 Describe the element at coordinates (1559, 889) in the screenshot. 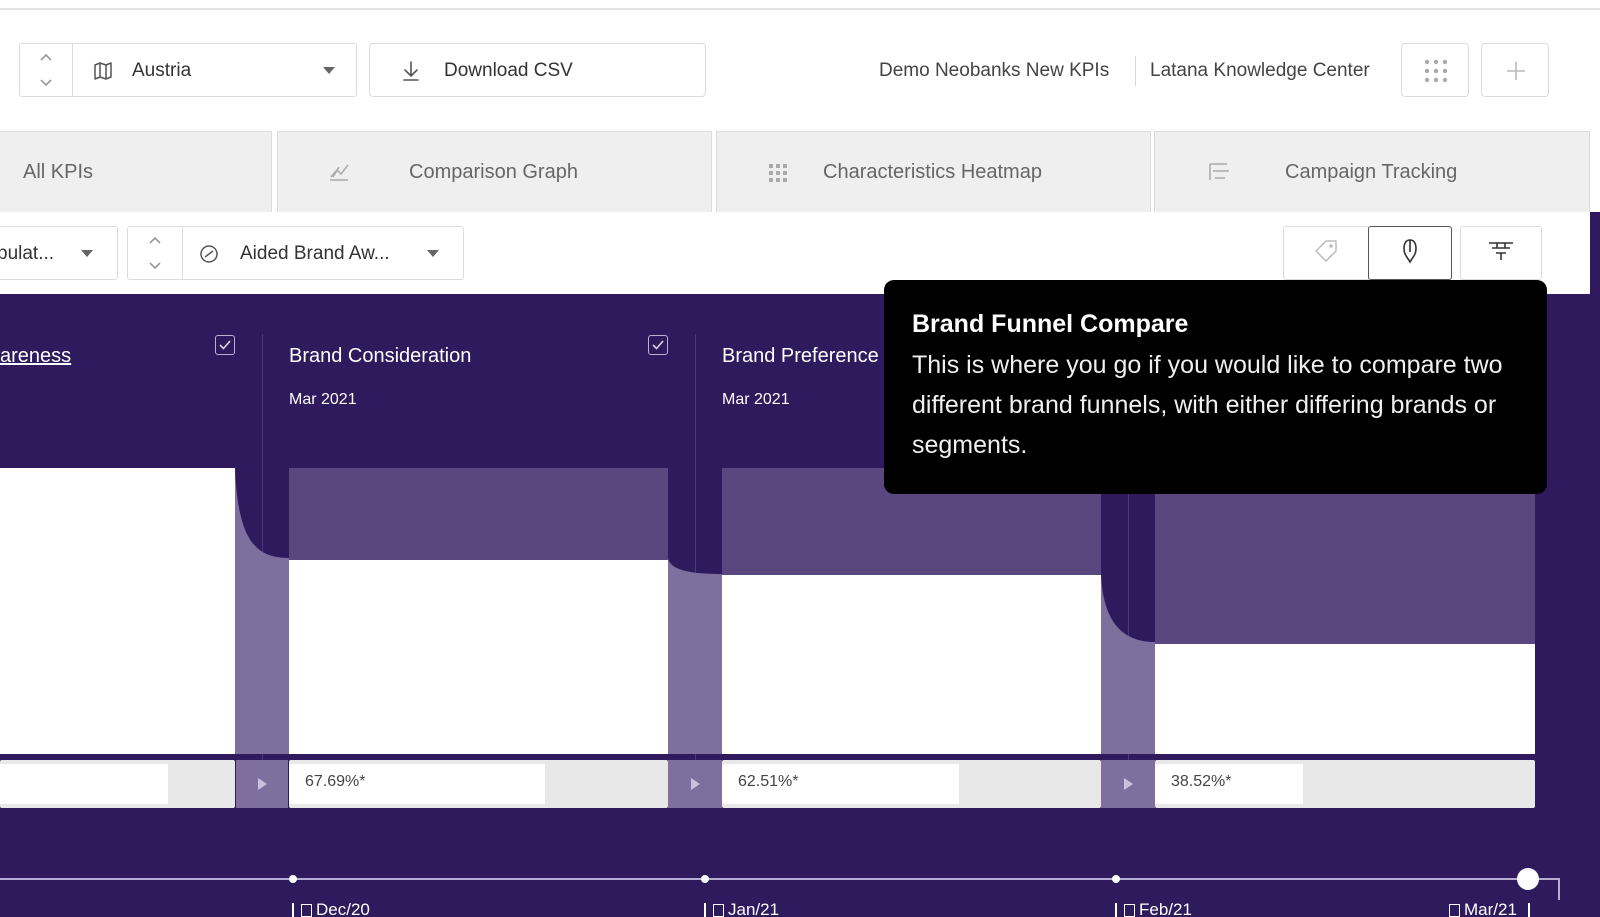

I see `timeline-end` at that location.